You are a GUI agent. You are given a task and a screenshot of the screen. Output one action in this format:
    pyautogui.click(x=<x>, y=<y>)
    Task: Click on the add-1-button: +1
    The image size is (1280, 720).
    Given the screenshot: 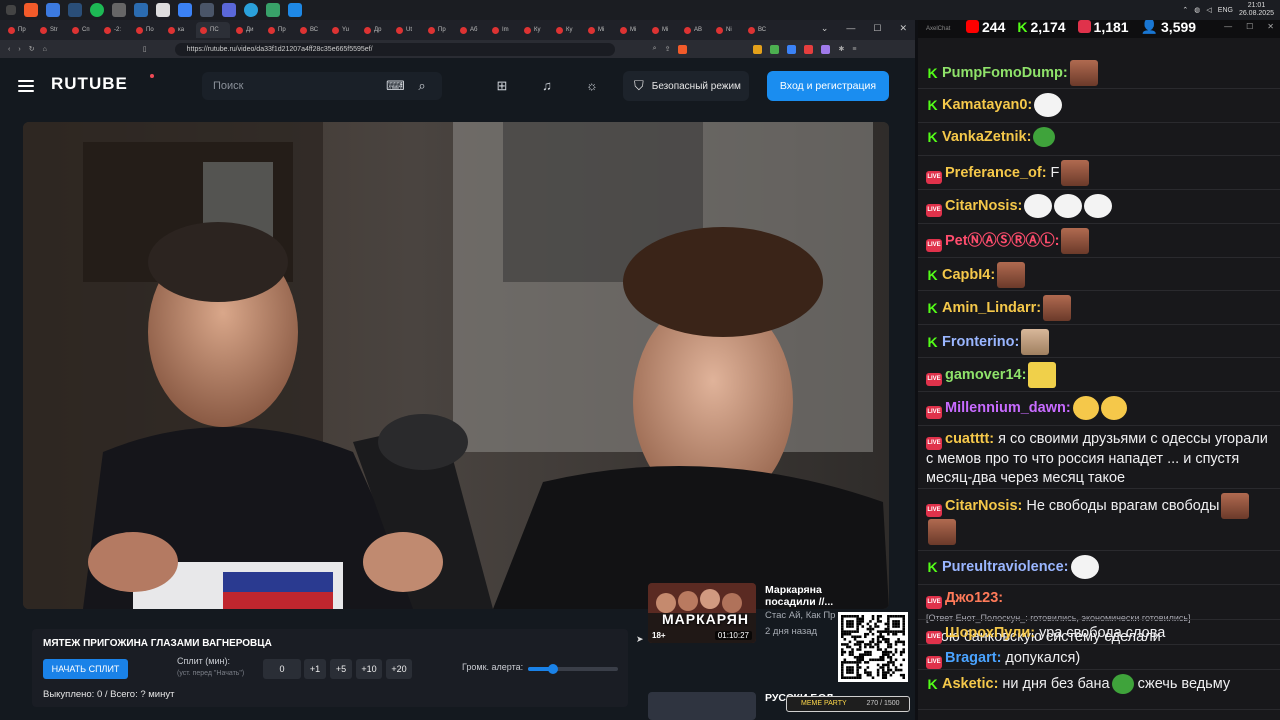 What is the action you would take?
    pyautogui.click(x=315, y=669)
    